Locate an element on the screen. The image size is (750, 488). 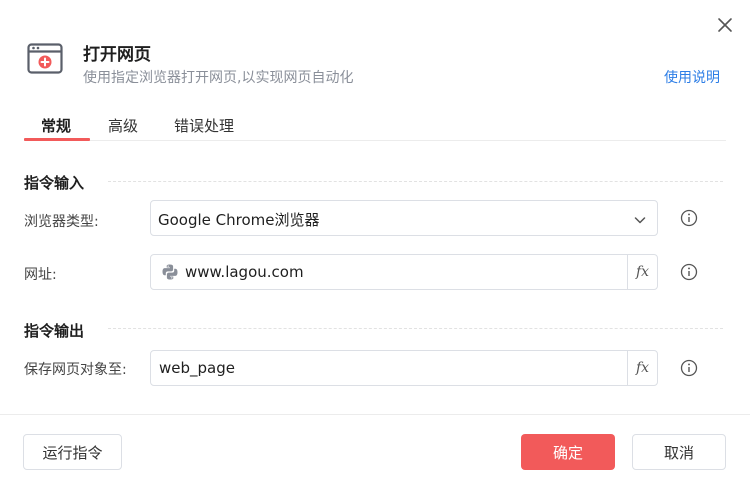
browser-type-label: 浏览器类型: is located at coordinates (61, 222).